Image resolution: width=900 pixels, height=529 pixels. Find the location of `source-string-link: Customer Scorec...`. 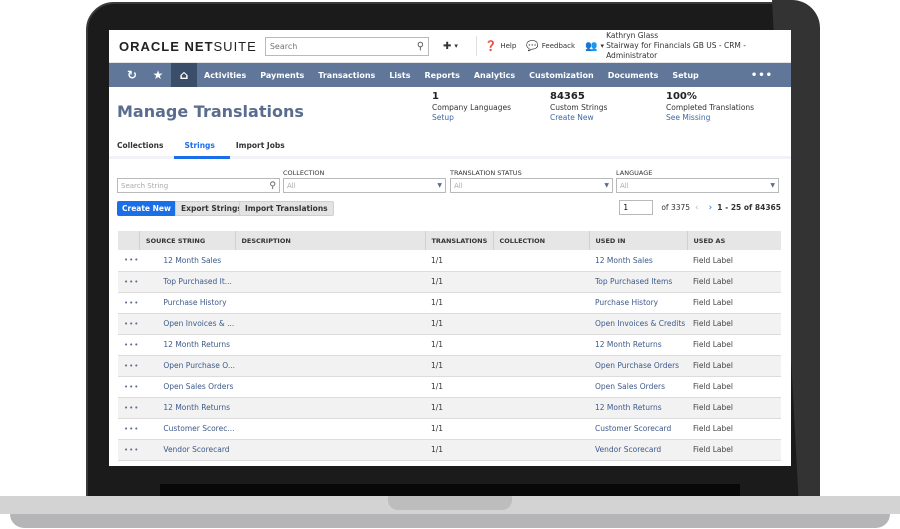

source-string-link: Customer Scorec... is located at coordinates (187, 429).